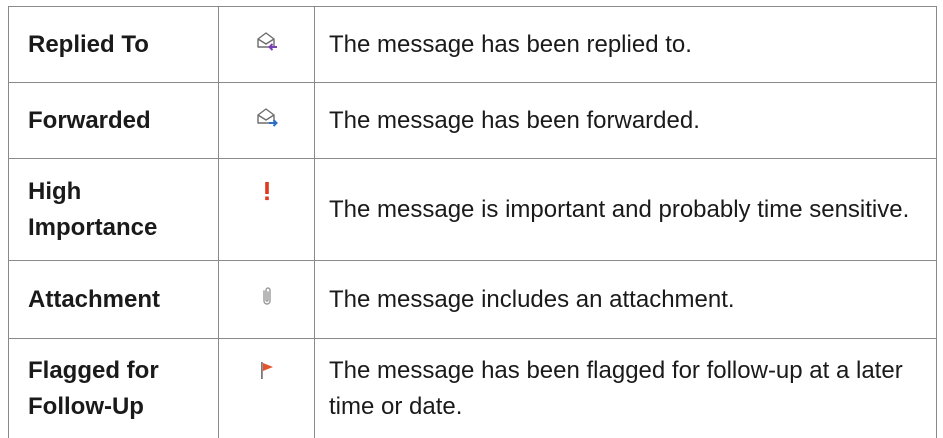 The height and width of the screenshot is (438, 943). Describe the element at coordinates (625, 120) in the screenshot. I see `row-description-forwarded: The message has been forwarded.` at that location.